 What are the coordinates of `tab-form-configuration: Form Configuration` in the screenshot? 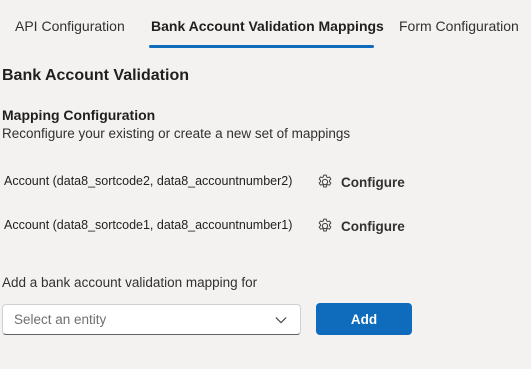 It's located at (459, 26).